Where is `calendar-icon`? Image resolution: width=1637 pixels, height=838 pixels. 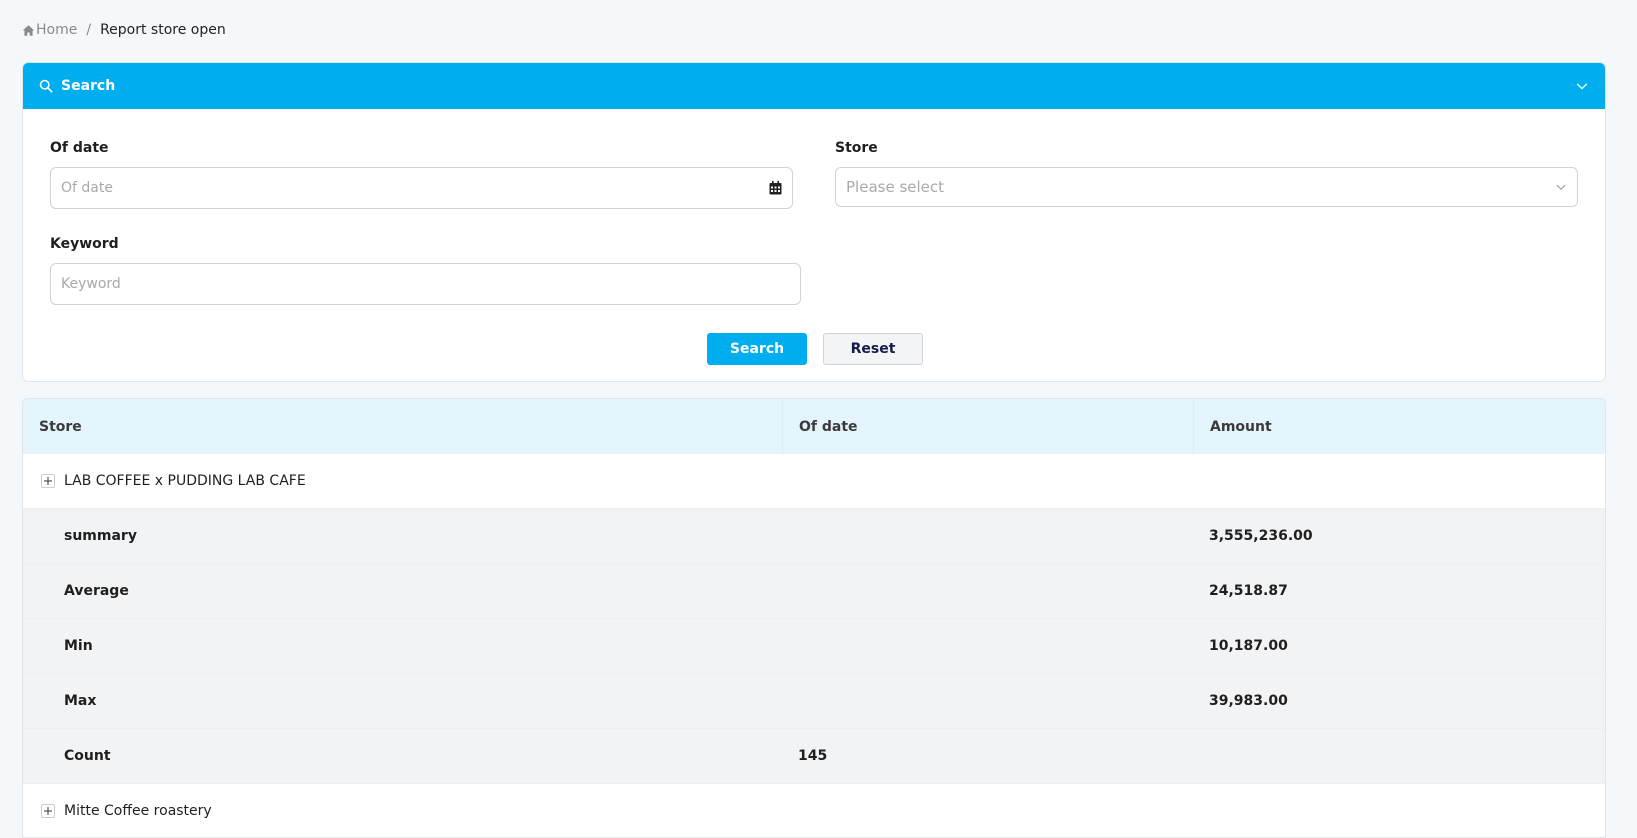 calendar-icon is located at coordinates (775, 188).